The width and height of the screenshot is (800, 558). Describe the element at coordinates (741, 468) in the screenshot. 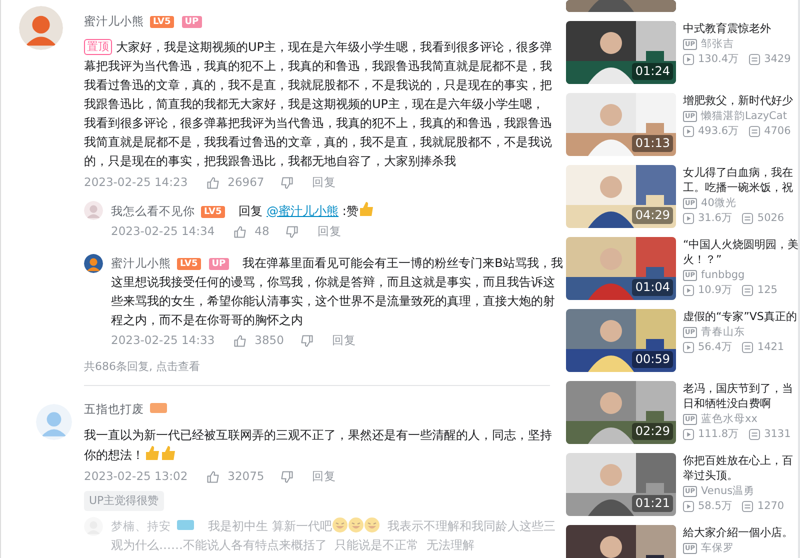

I see `video-title: 你把百姓放在心上，百举过头顶。` at that location.